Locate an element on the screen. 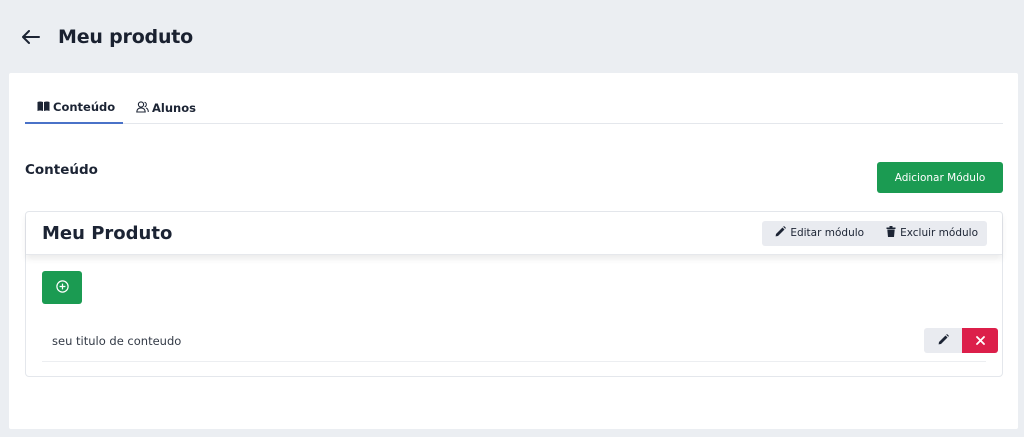 The height and width of the screenshot is (437, 1024). edit-module-button: Editar módulo is located at coordinates (817, 233).